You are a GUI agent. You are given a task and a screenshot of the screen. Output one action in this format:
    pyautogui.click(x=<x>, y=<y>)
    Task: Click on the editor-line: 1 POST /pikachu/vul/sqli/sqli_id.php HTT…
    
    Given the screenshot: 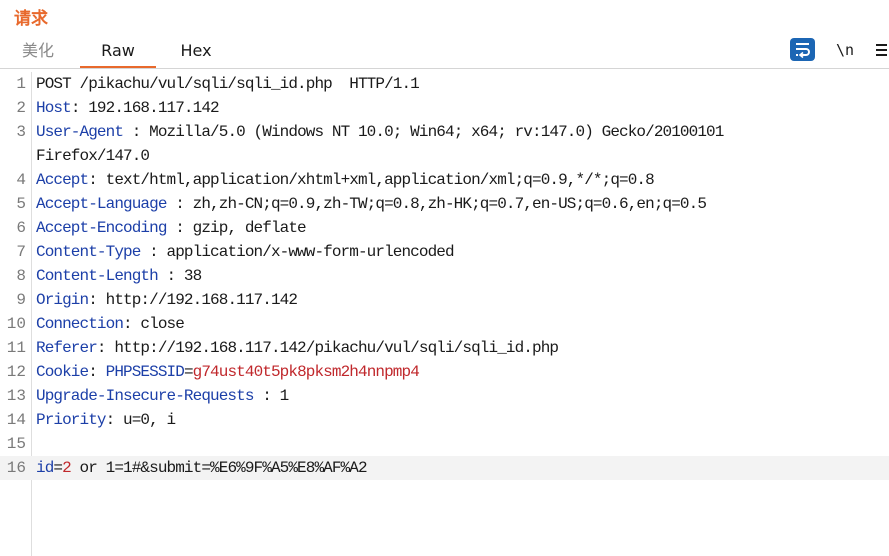 What is the action you would take?
    pyautogui.click(x=444, y=84)
    